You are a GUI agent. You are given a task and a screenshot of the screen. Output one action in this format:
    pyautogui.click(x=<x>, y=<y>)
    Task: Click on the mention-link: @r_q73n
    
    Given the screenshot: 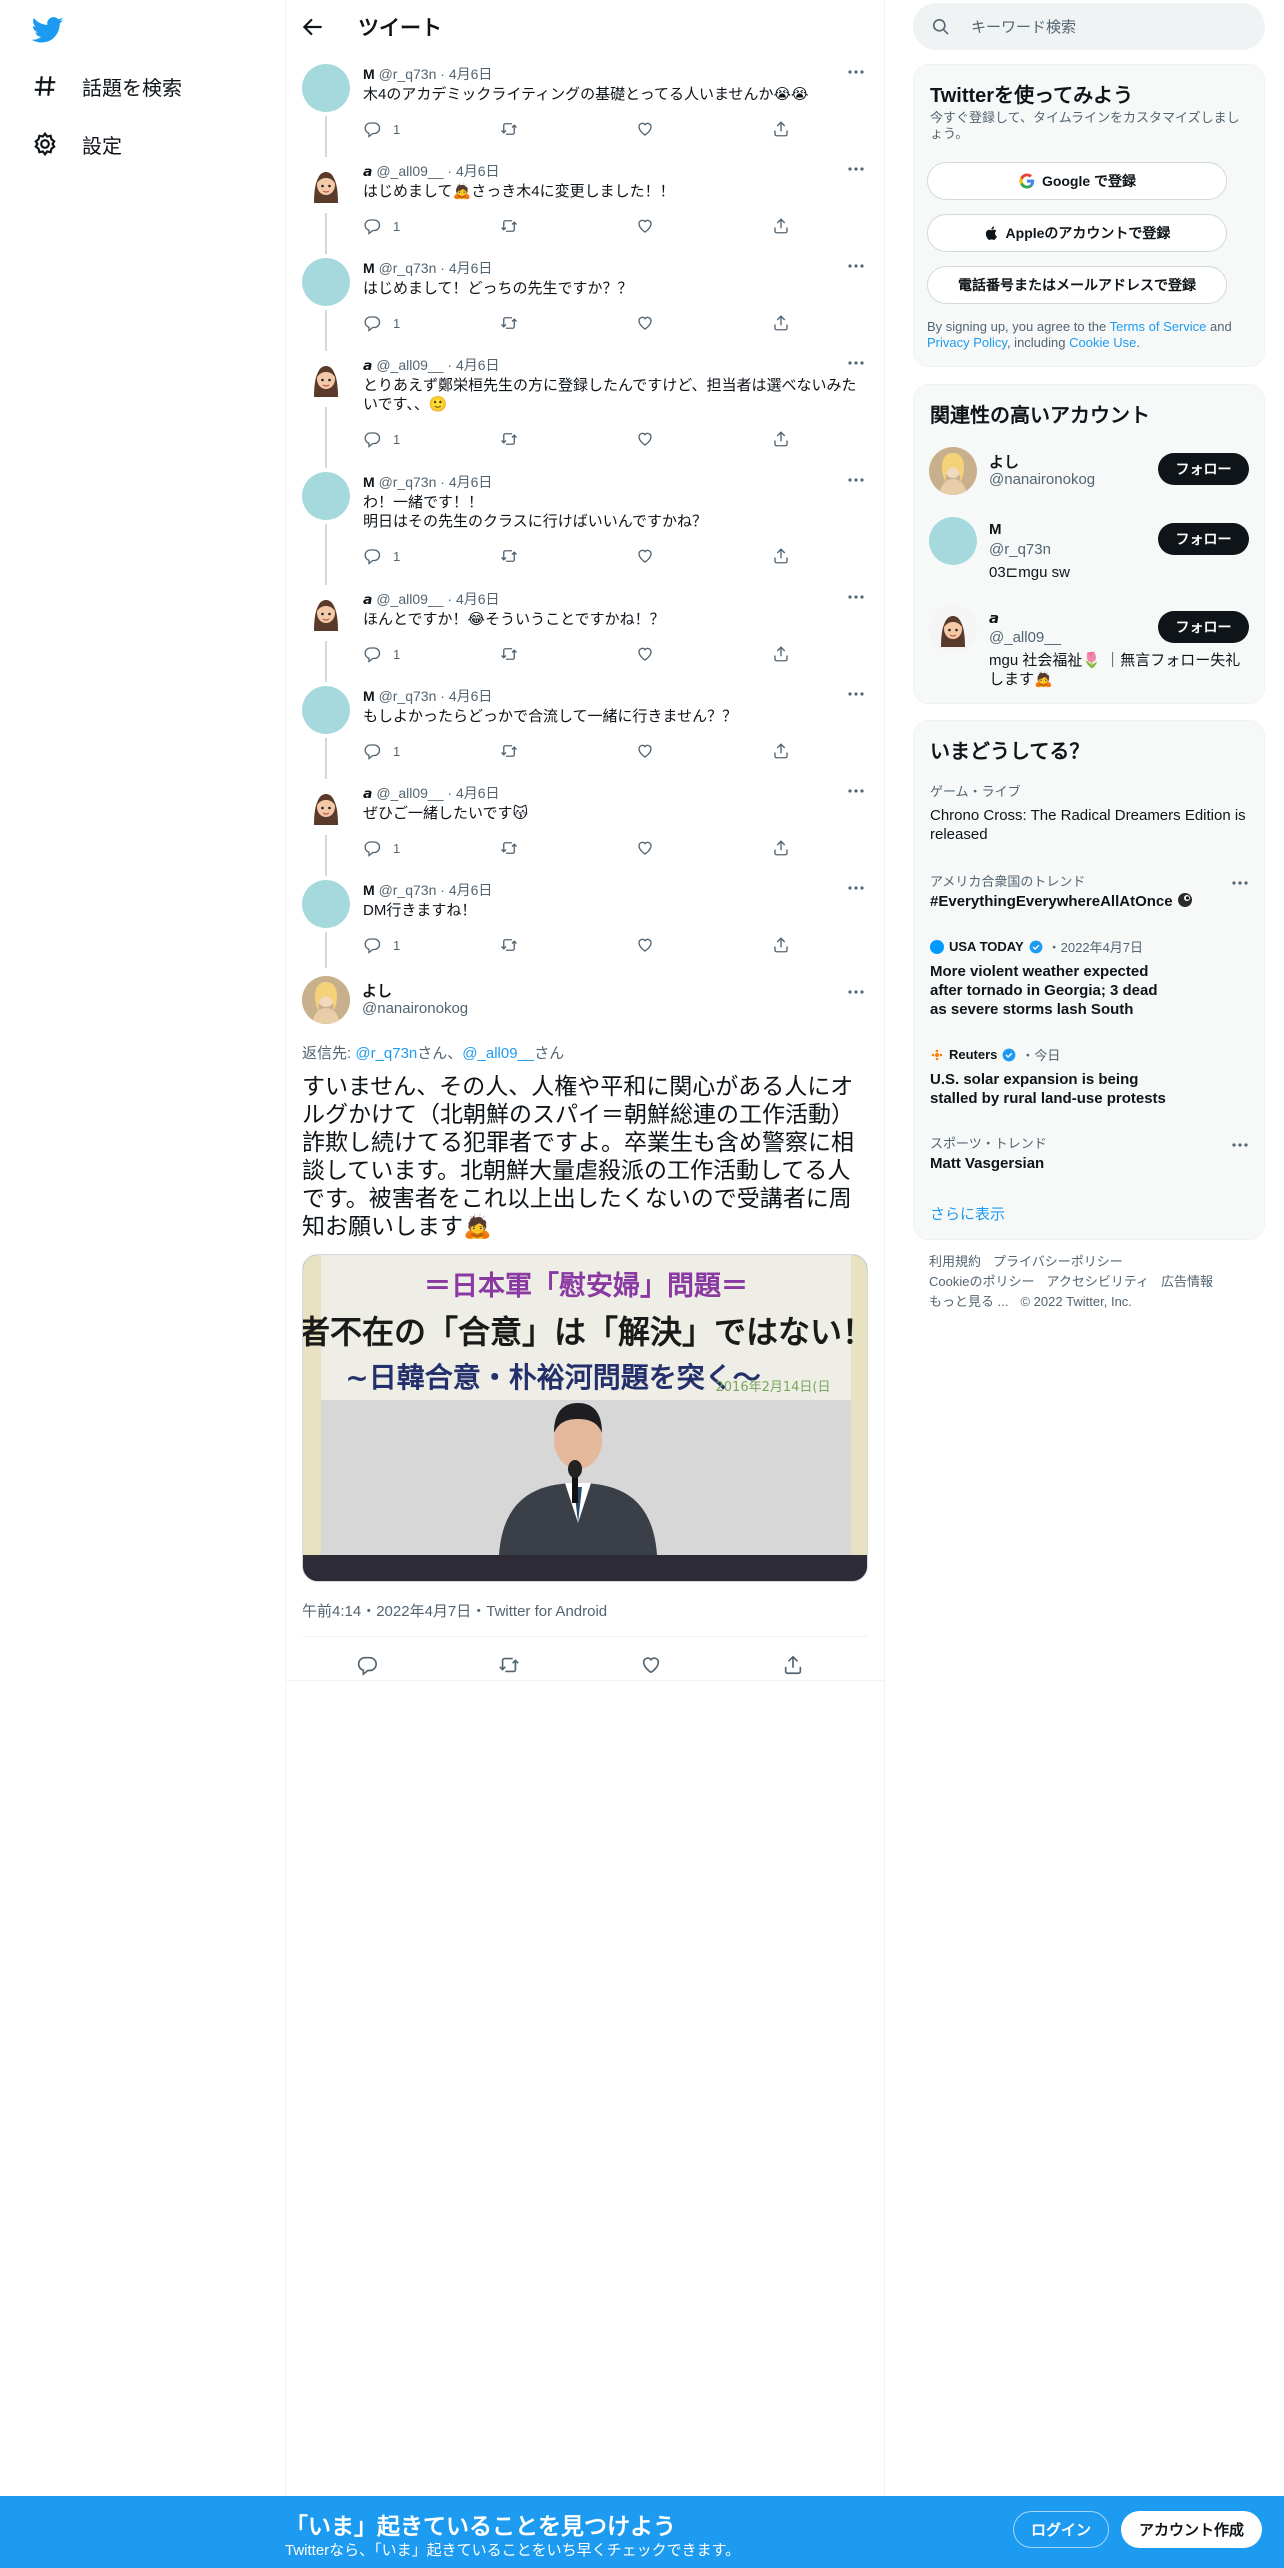 What is the action you would take?
    pyautogui.click(x=386, y=1053)
    